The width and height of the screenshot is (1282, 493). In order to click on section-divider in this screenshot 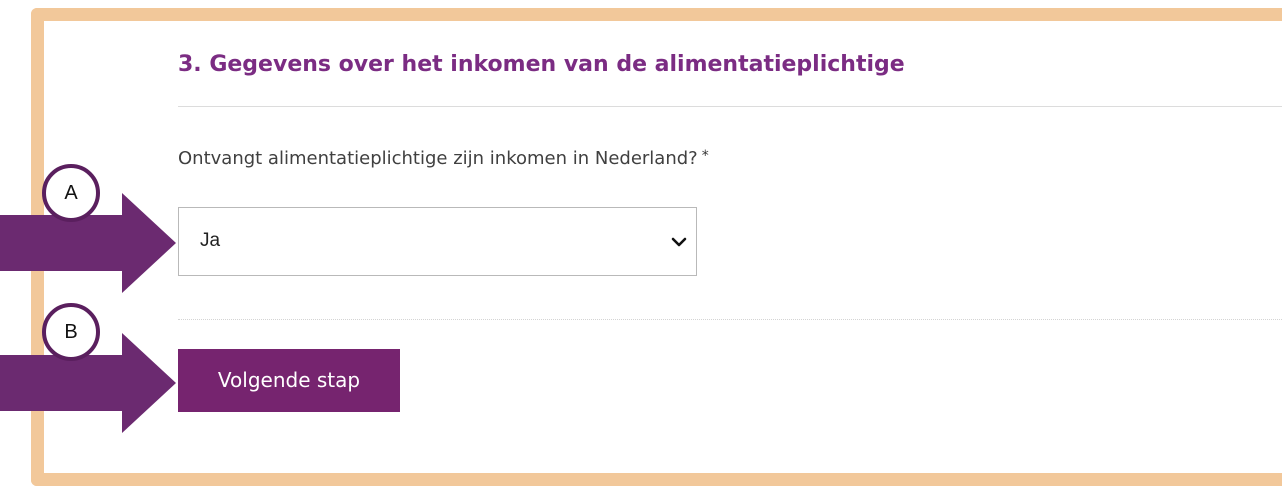, I will do `click(730, 106)`.